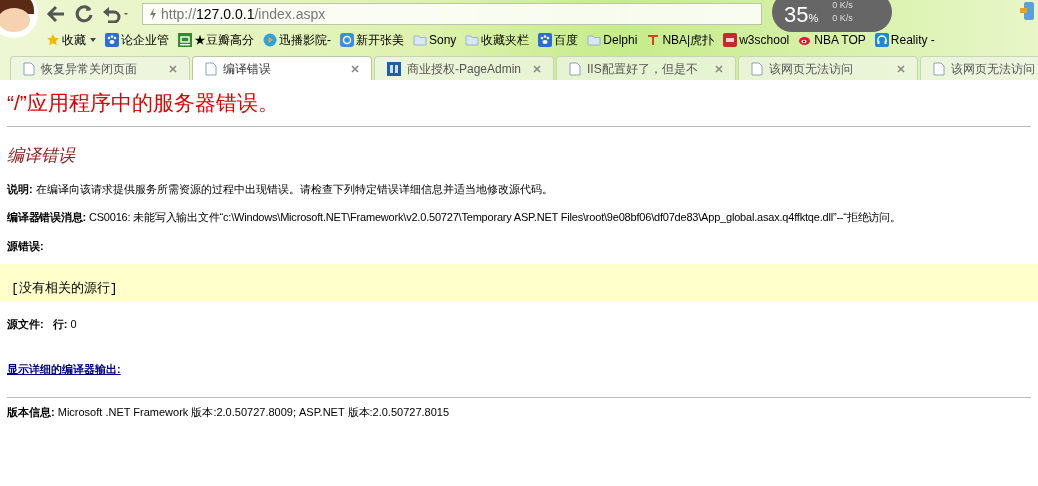 The height and width of the screenshot is (486, 1038). What do you see at coordinates (153, 14) in the screenshot?
I see `lightning-icon` at bounding box center [153, 14].